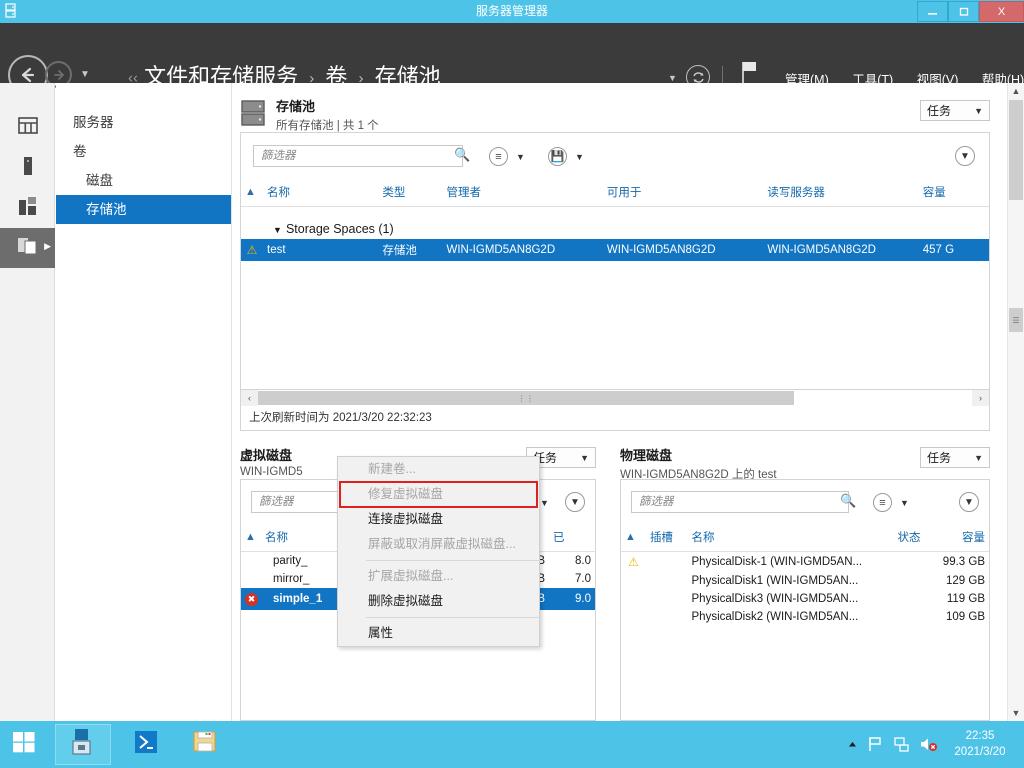  What do you see at coordinates (296, 106) in the screenshot?
I see `storage-pools-title: 存储池` at bounding box center [296, 106].